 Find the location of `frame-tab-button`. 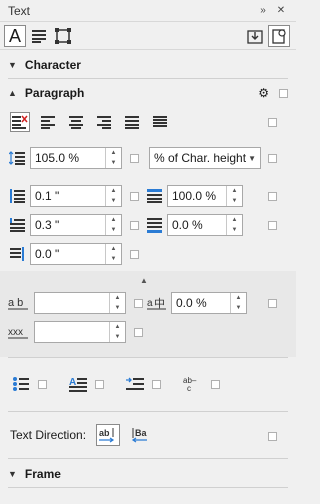

frame-tab-button is located at coordinates (63, 36).